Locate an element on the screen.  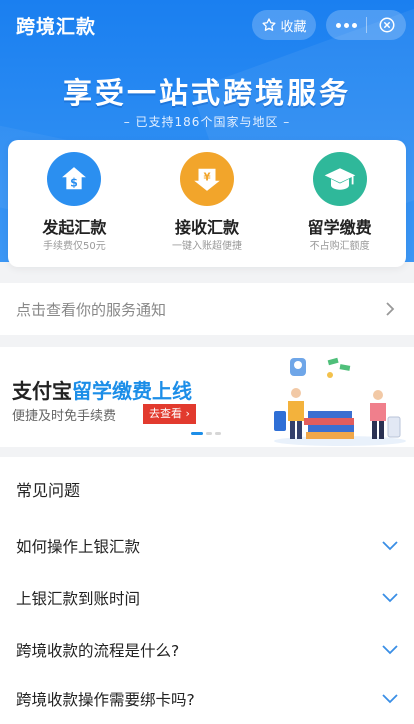
service-label: 留学缴费 is located at coordinates (339, 227).